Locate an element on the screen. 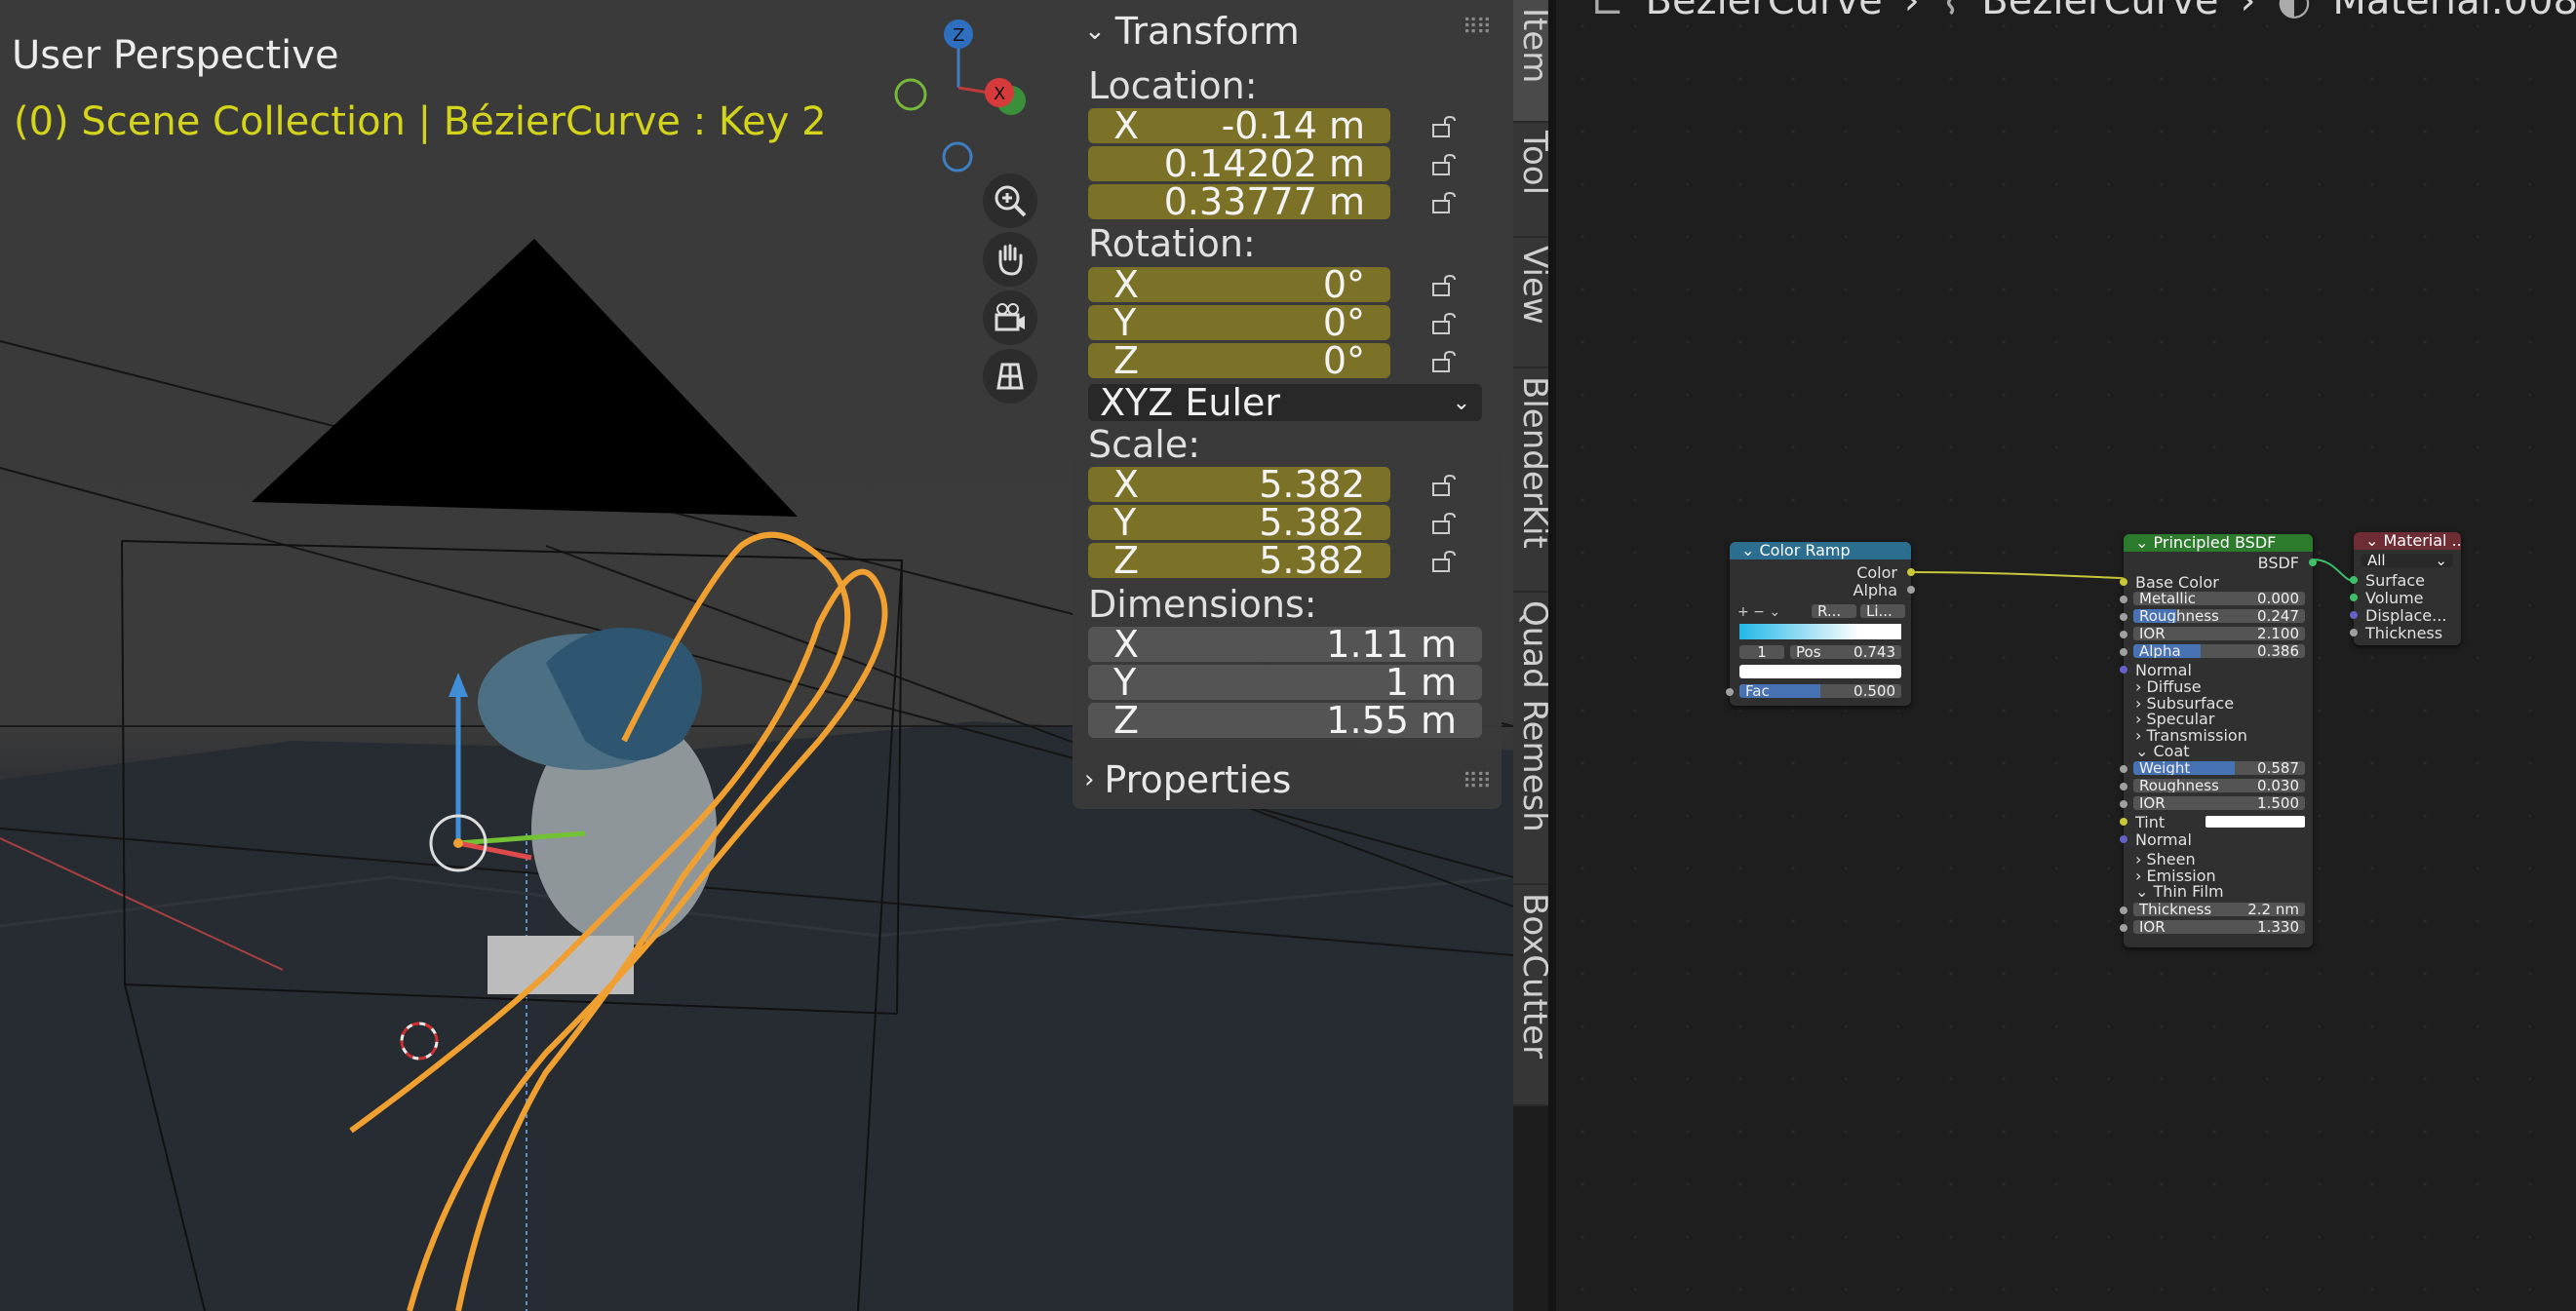  input-coat-weight-socket is located at coordinates (2123, 769).